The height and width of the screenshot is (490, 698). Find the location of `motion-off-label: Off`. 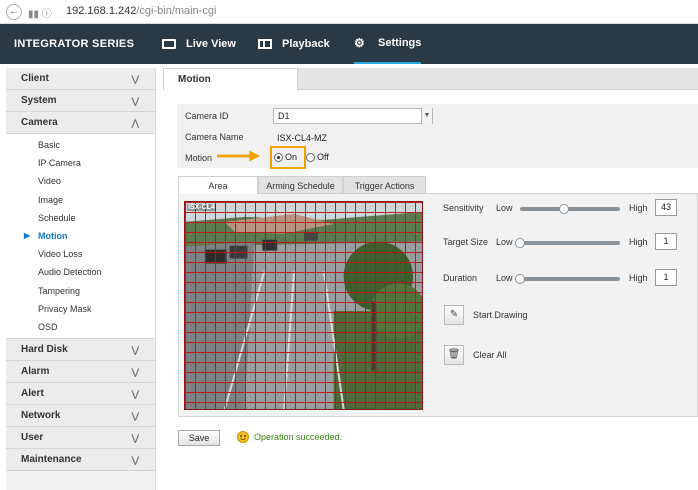

motion-off-label: Off is located at coordinates (323, 157).